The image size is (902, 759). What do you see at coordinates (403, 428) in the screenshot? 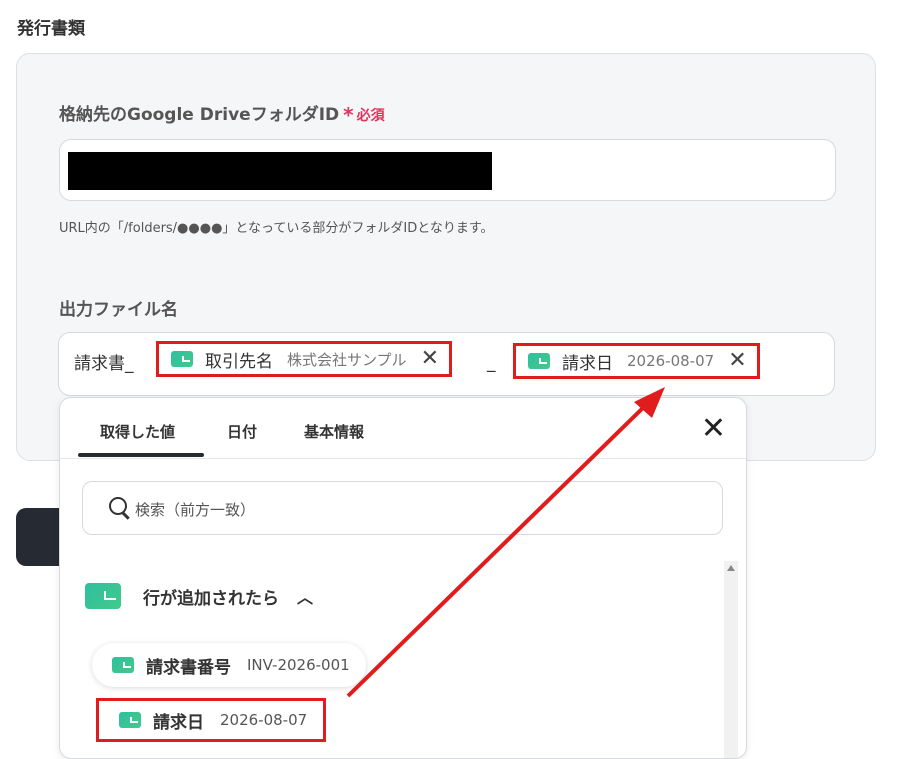
I see `tab-bar: 取得した値 日付 基本情報 ✕` at bounding box center [403, 428].